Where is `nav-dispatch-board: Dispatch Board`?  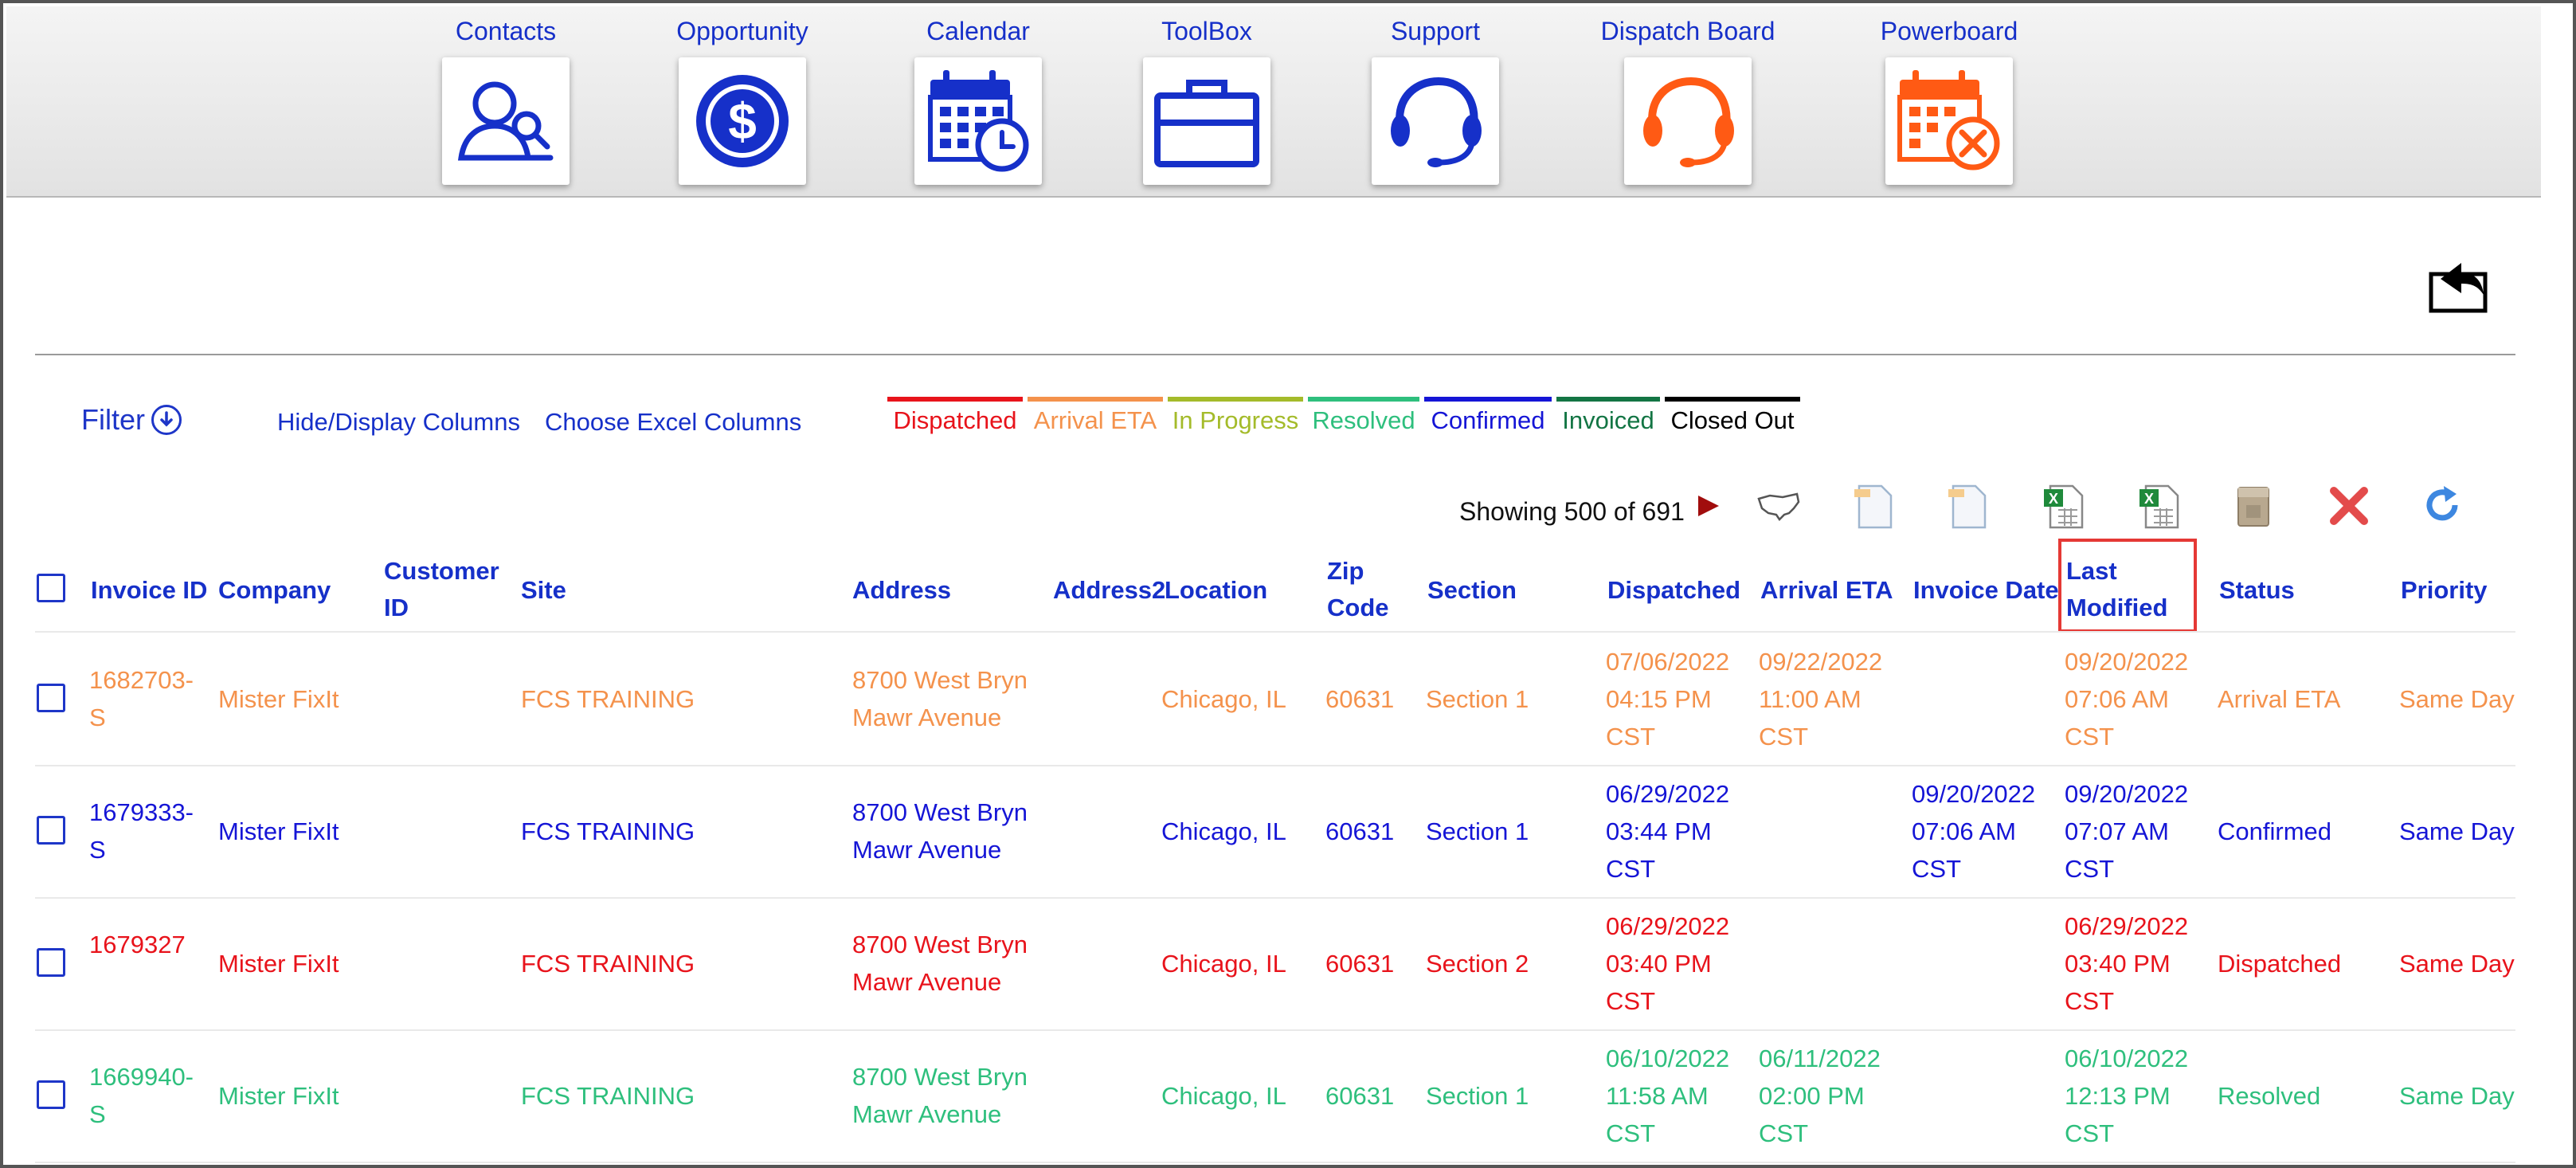 nav-dispatch-board: Dispatch Board is located at coordinates (1687, 99).